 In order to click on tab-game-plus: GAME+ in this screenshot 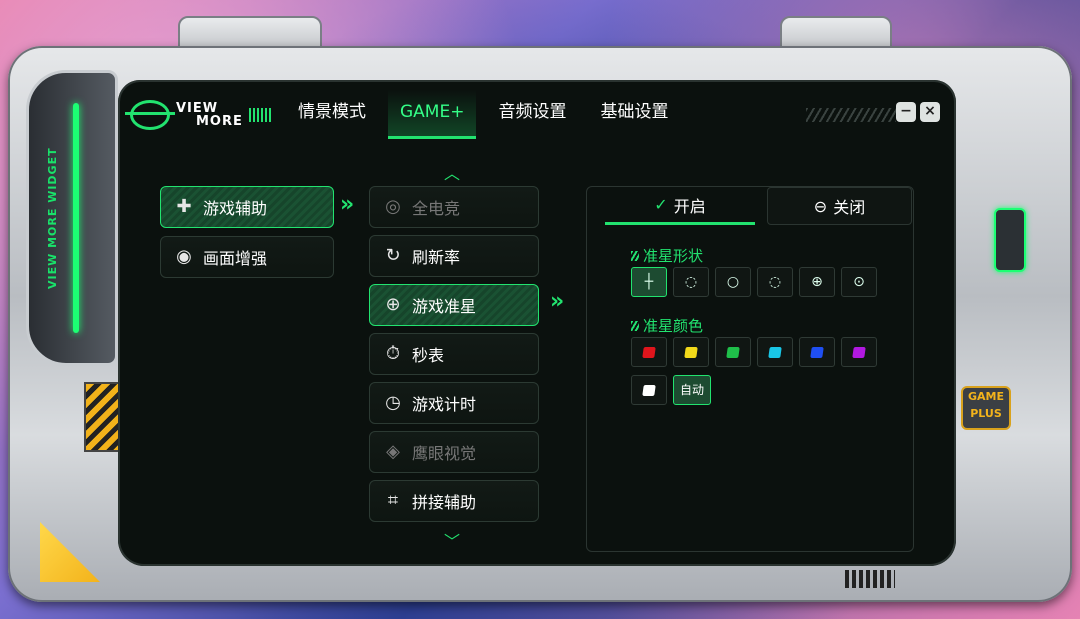, I will do `click(432, 114)`.